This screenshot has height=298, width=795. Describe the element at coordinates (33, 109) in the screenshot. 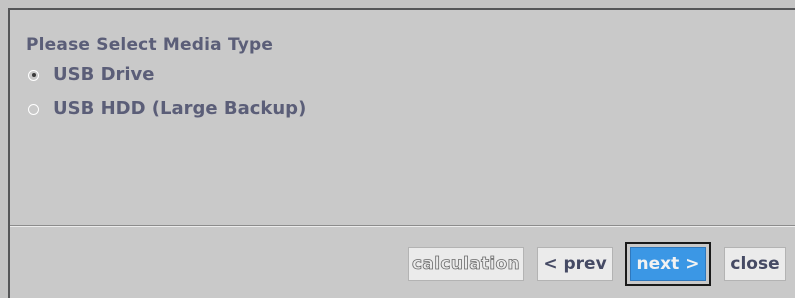

I see `radio-unselected-icon` at that location.